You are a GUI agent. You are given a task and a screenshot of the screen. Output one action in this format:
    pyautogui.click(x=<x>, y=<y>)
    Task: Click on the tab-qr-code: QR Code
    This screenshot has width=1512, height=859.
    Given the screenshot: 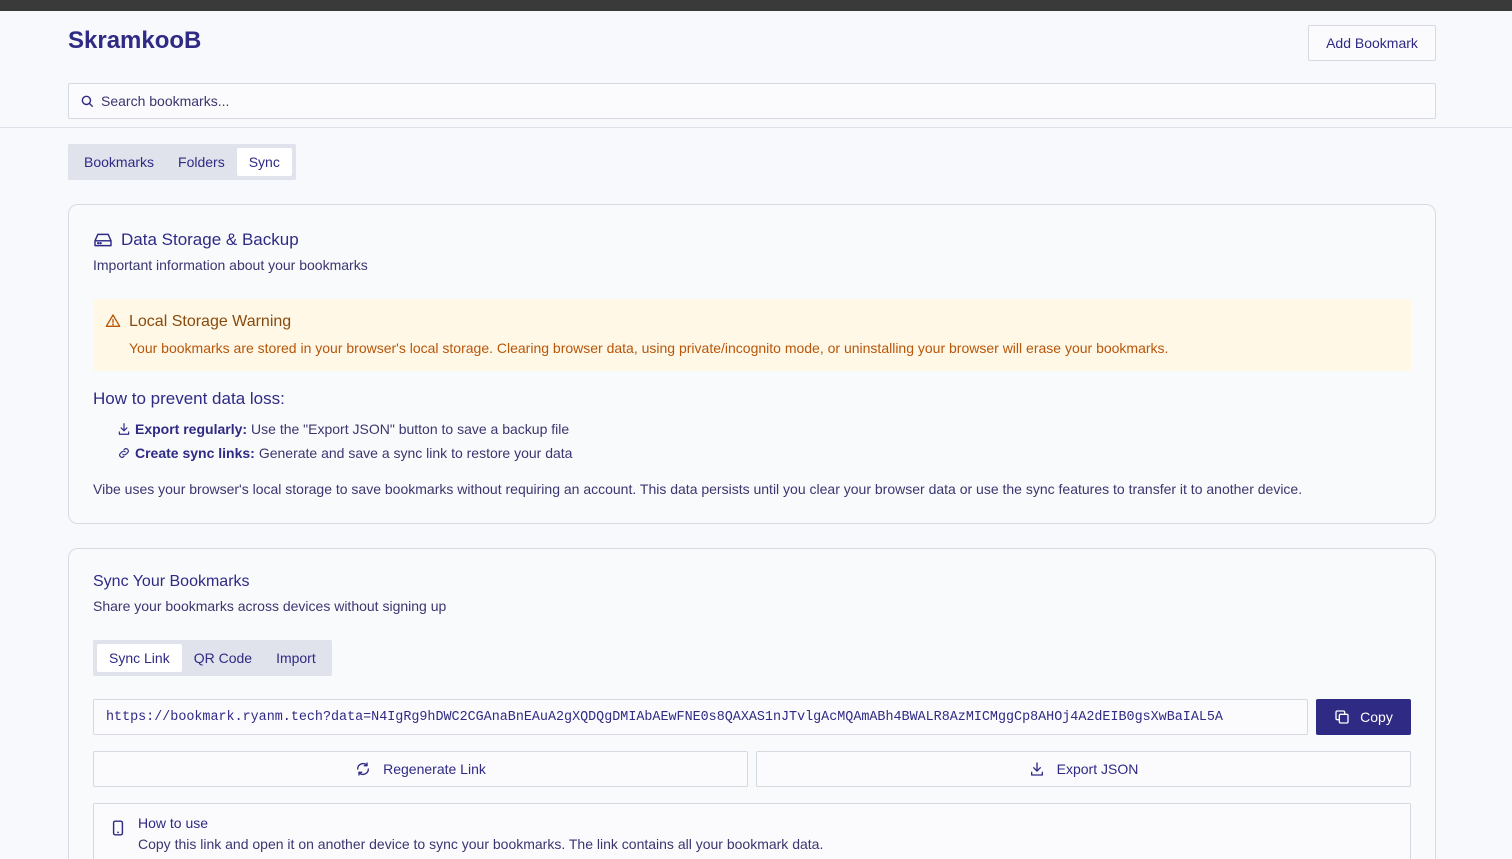 What is the action you would take?
    pyautogui.click(x=223, y=658)
    